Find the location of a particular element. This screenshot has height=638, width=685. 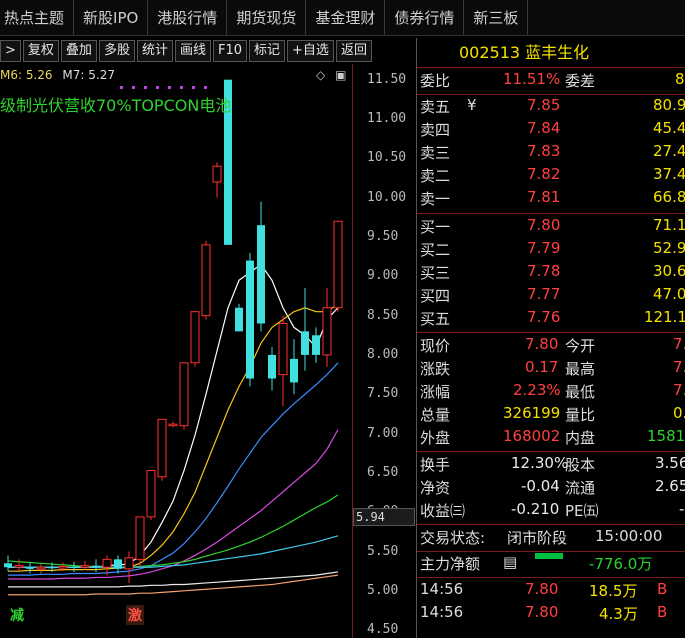

ask-row: 卖一 7.81 66.8 is located at coordinates (551, 199).